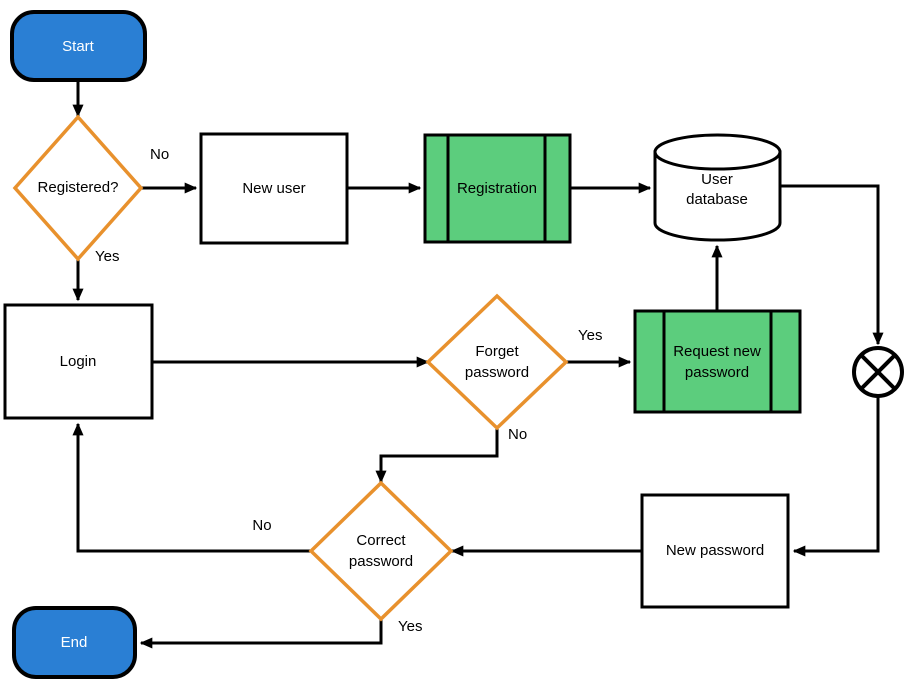  I want to click on user-database-top, so click(717, 152).